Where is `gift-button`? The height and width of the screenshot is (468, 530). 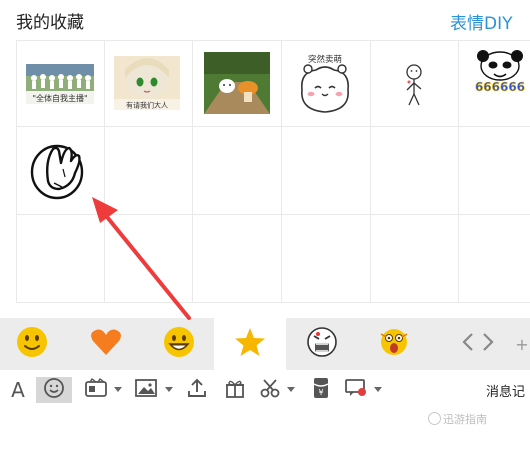 gift-button is located at coordinates (235, 390).